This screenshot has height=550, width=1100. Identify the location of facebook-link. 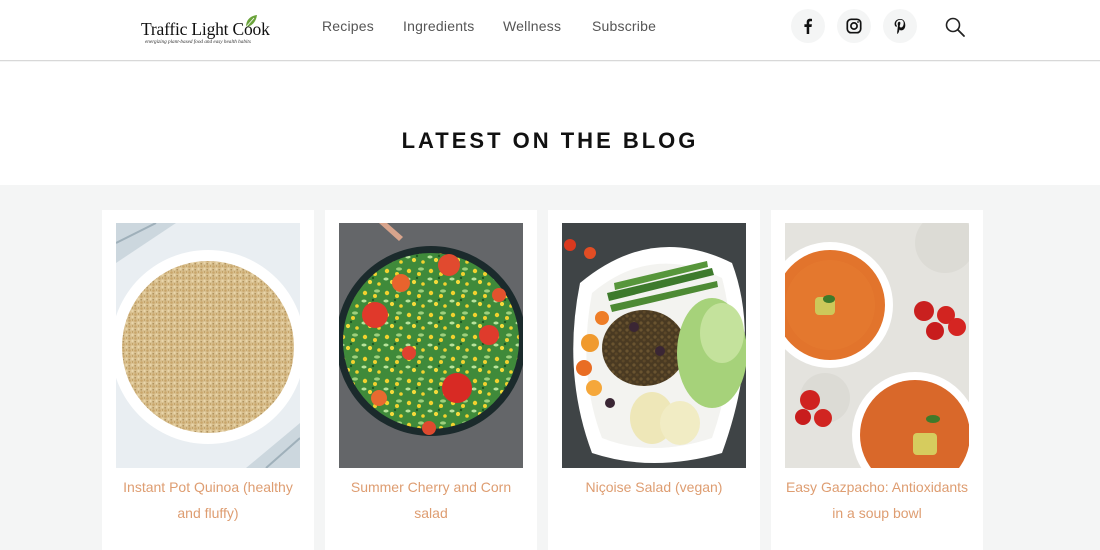
(808, 26).